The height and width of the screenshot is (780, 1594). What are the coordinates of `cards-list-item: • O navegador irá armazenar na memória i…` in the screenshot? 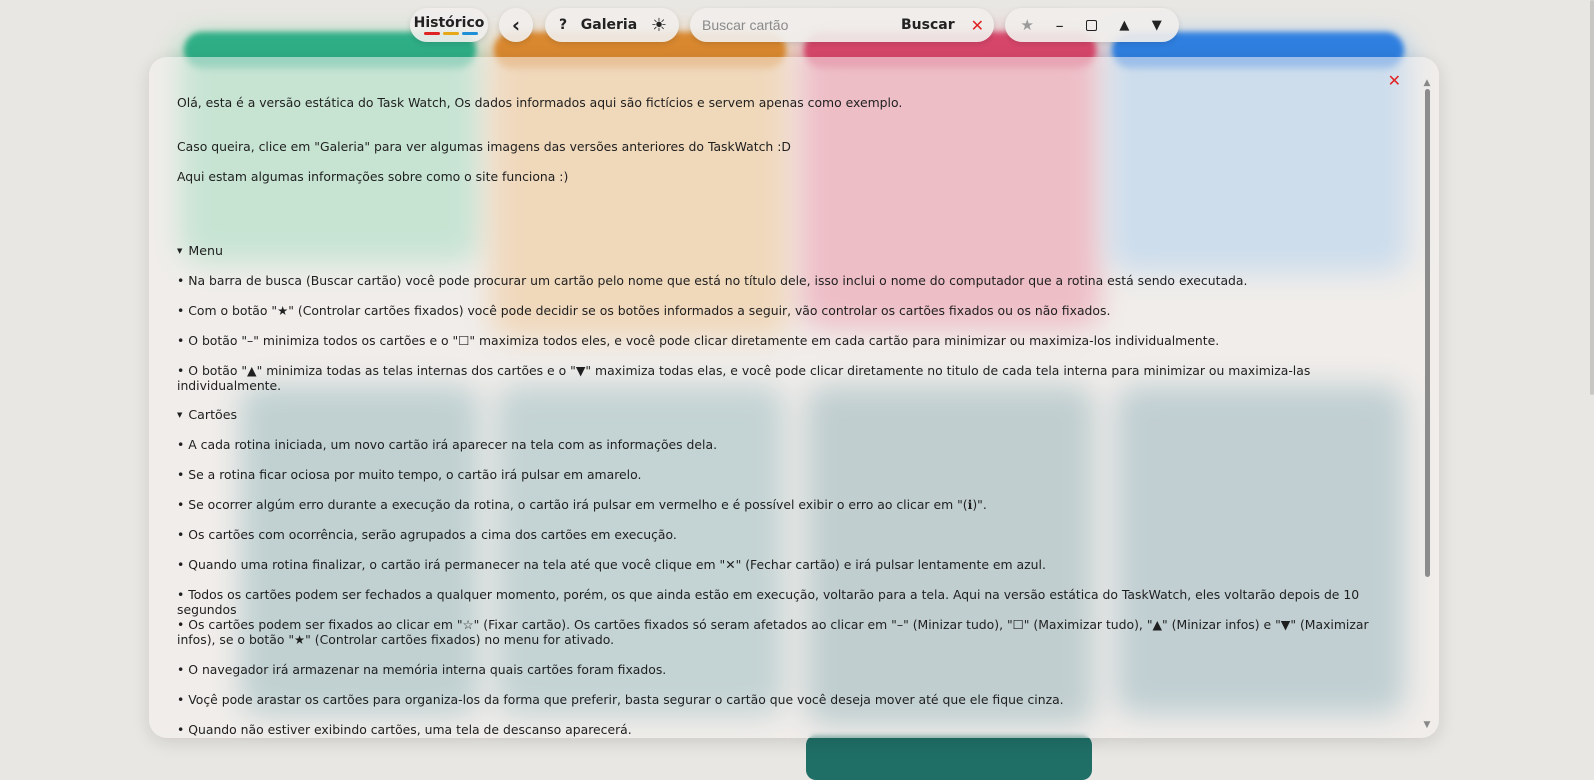 It's located at (422, 669).